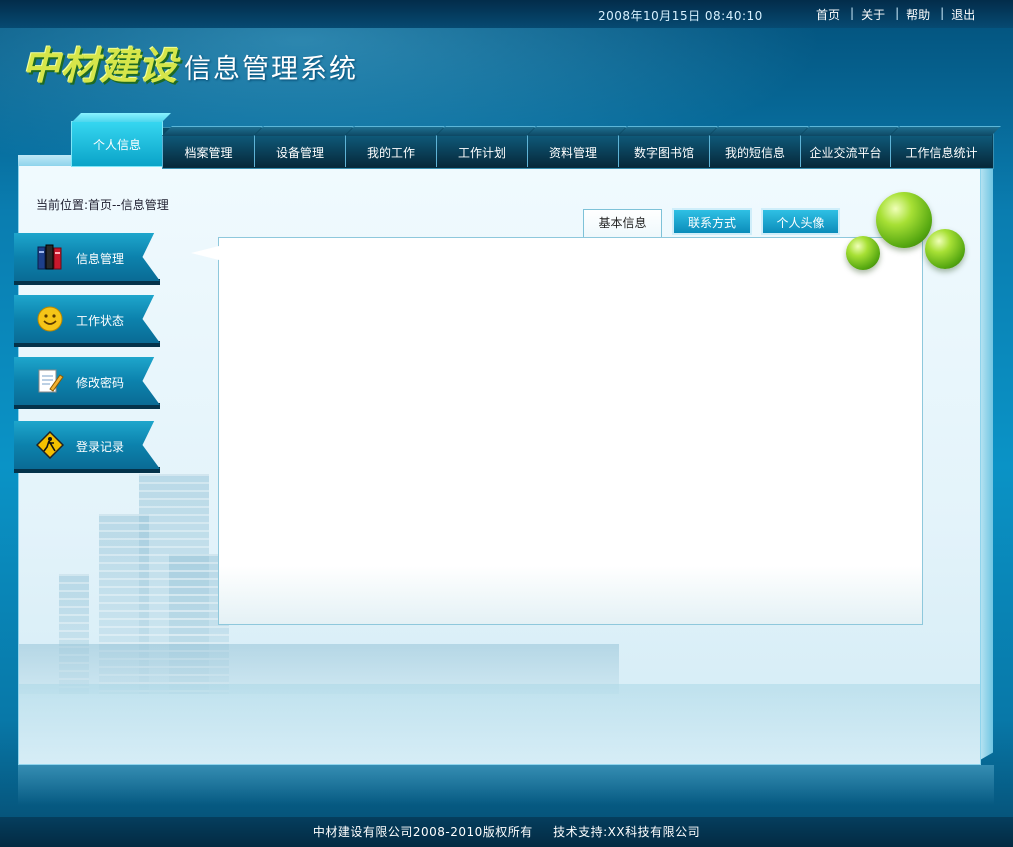  What do you see at coordinates (486, 146) in the screenshot?
I see `tab-work-plan: 工作计划` at bounding box center [486, 146].